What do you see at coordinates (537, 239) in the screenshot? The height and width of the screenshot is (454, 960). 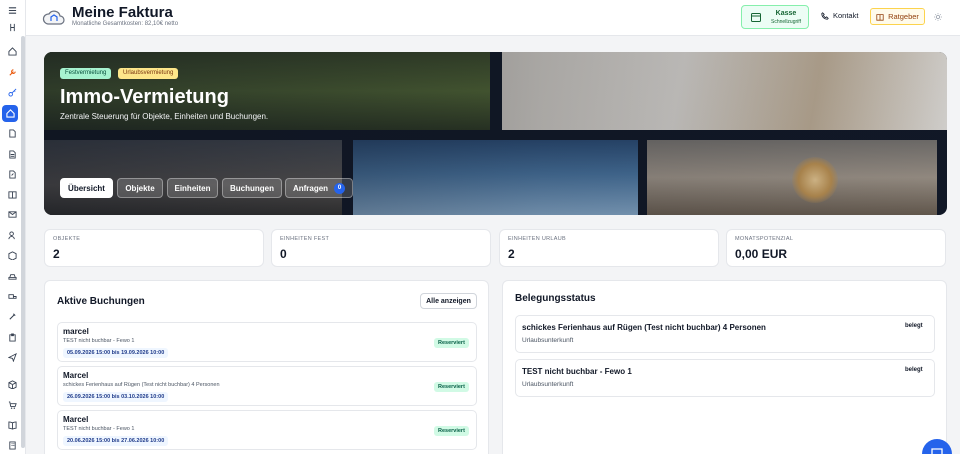 I see `stat-label: EINHEITEN URLAUB` at bounding box center [537, 239].